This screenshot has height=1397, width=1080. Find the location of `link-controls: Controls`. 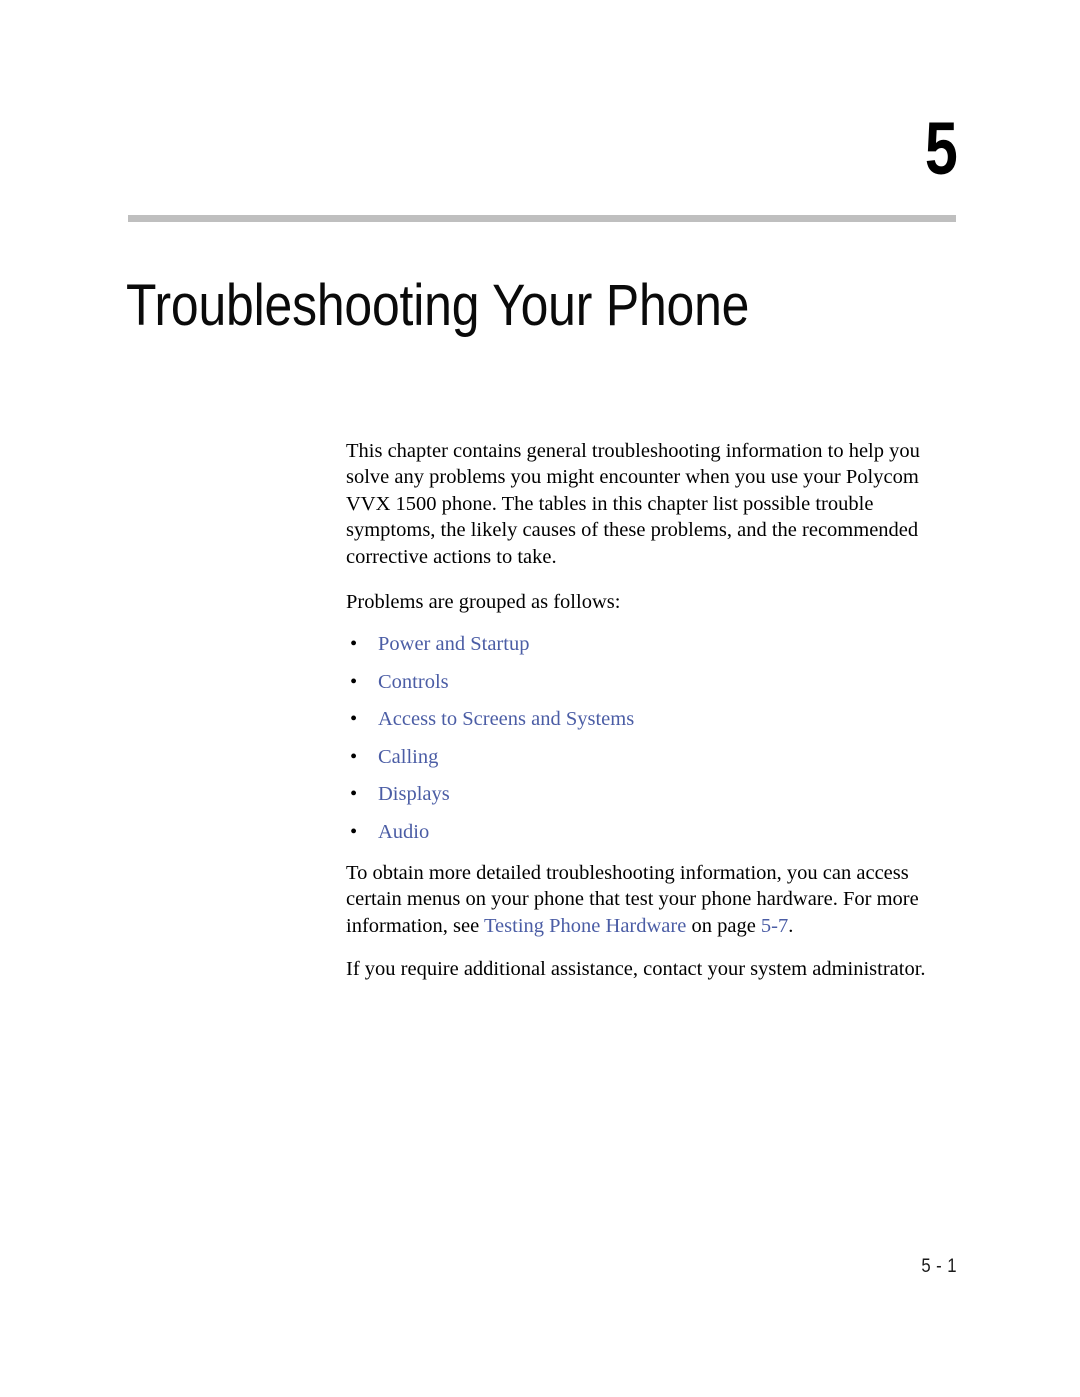

link-controls: Controls is located at coordinates (413, 682).